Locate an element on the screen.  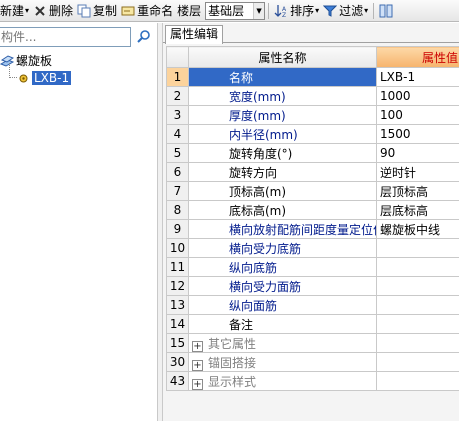
search-button is located at coordinates (144, 37).